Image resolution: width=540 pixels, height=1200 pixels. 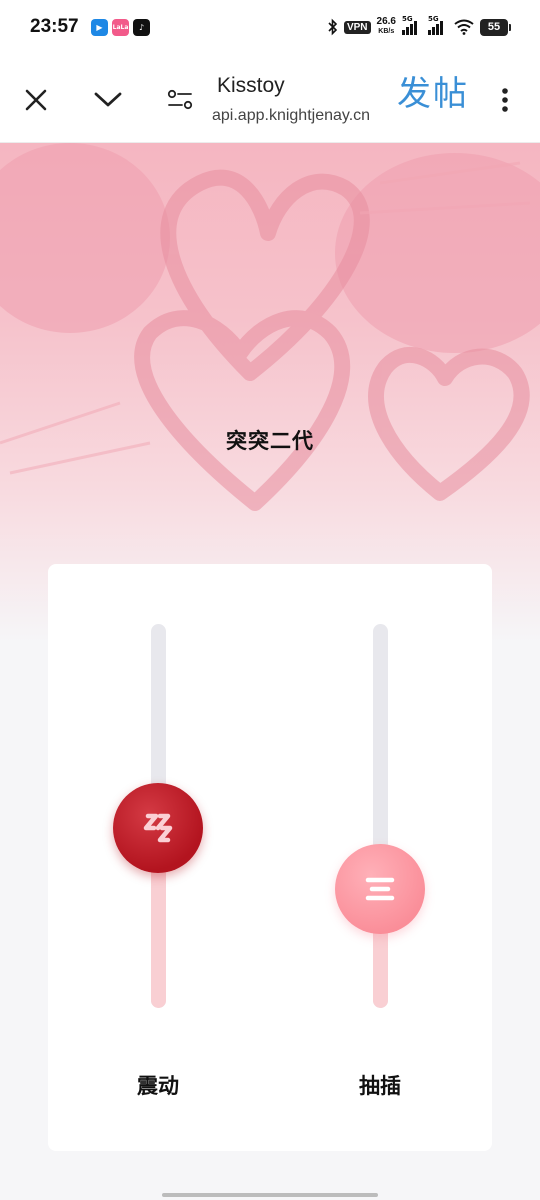 I want to click on page-url: api.app.knightjenay.cn, so click(x=291, y=115).